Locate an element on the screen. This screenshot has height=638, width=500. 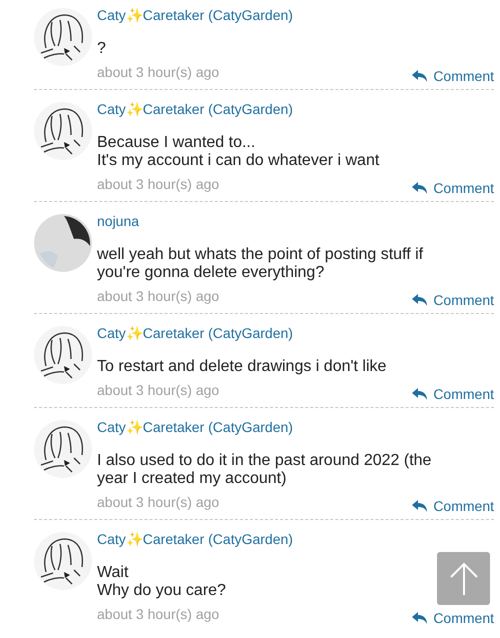
scroll-to-top-button is located at coordinates (463, 578).